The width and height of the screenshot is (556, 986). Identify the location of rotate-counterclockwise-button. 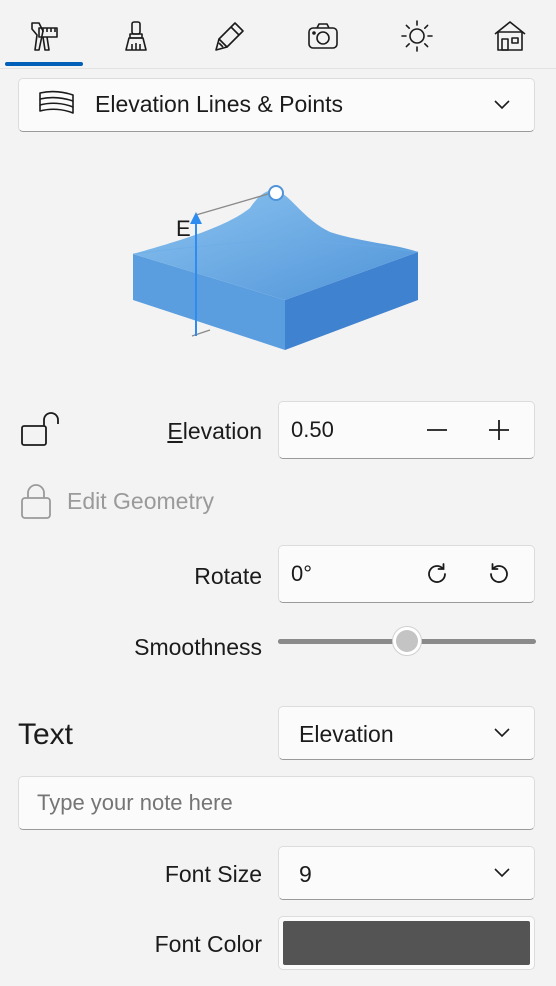
(499, 574).